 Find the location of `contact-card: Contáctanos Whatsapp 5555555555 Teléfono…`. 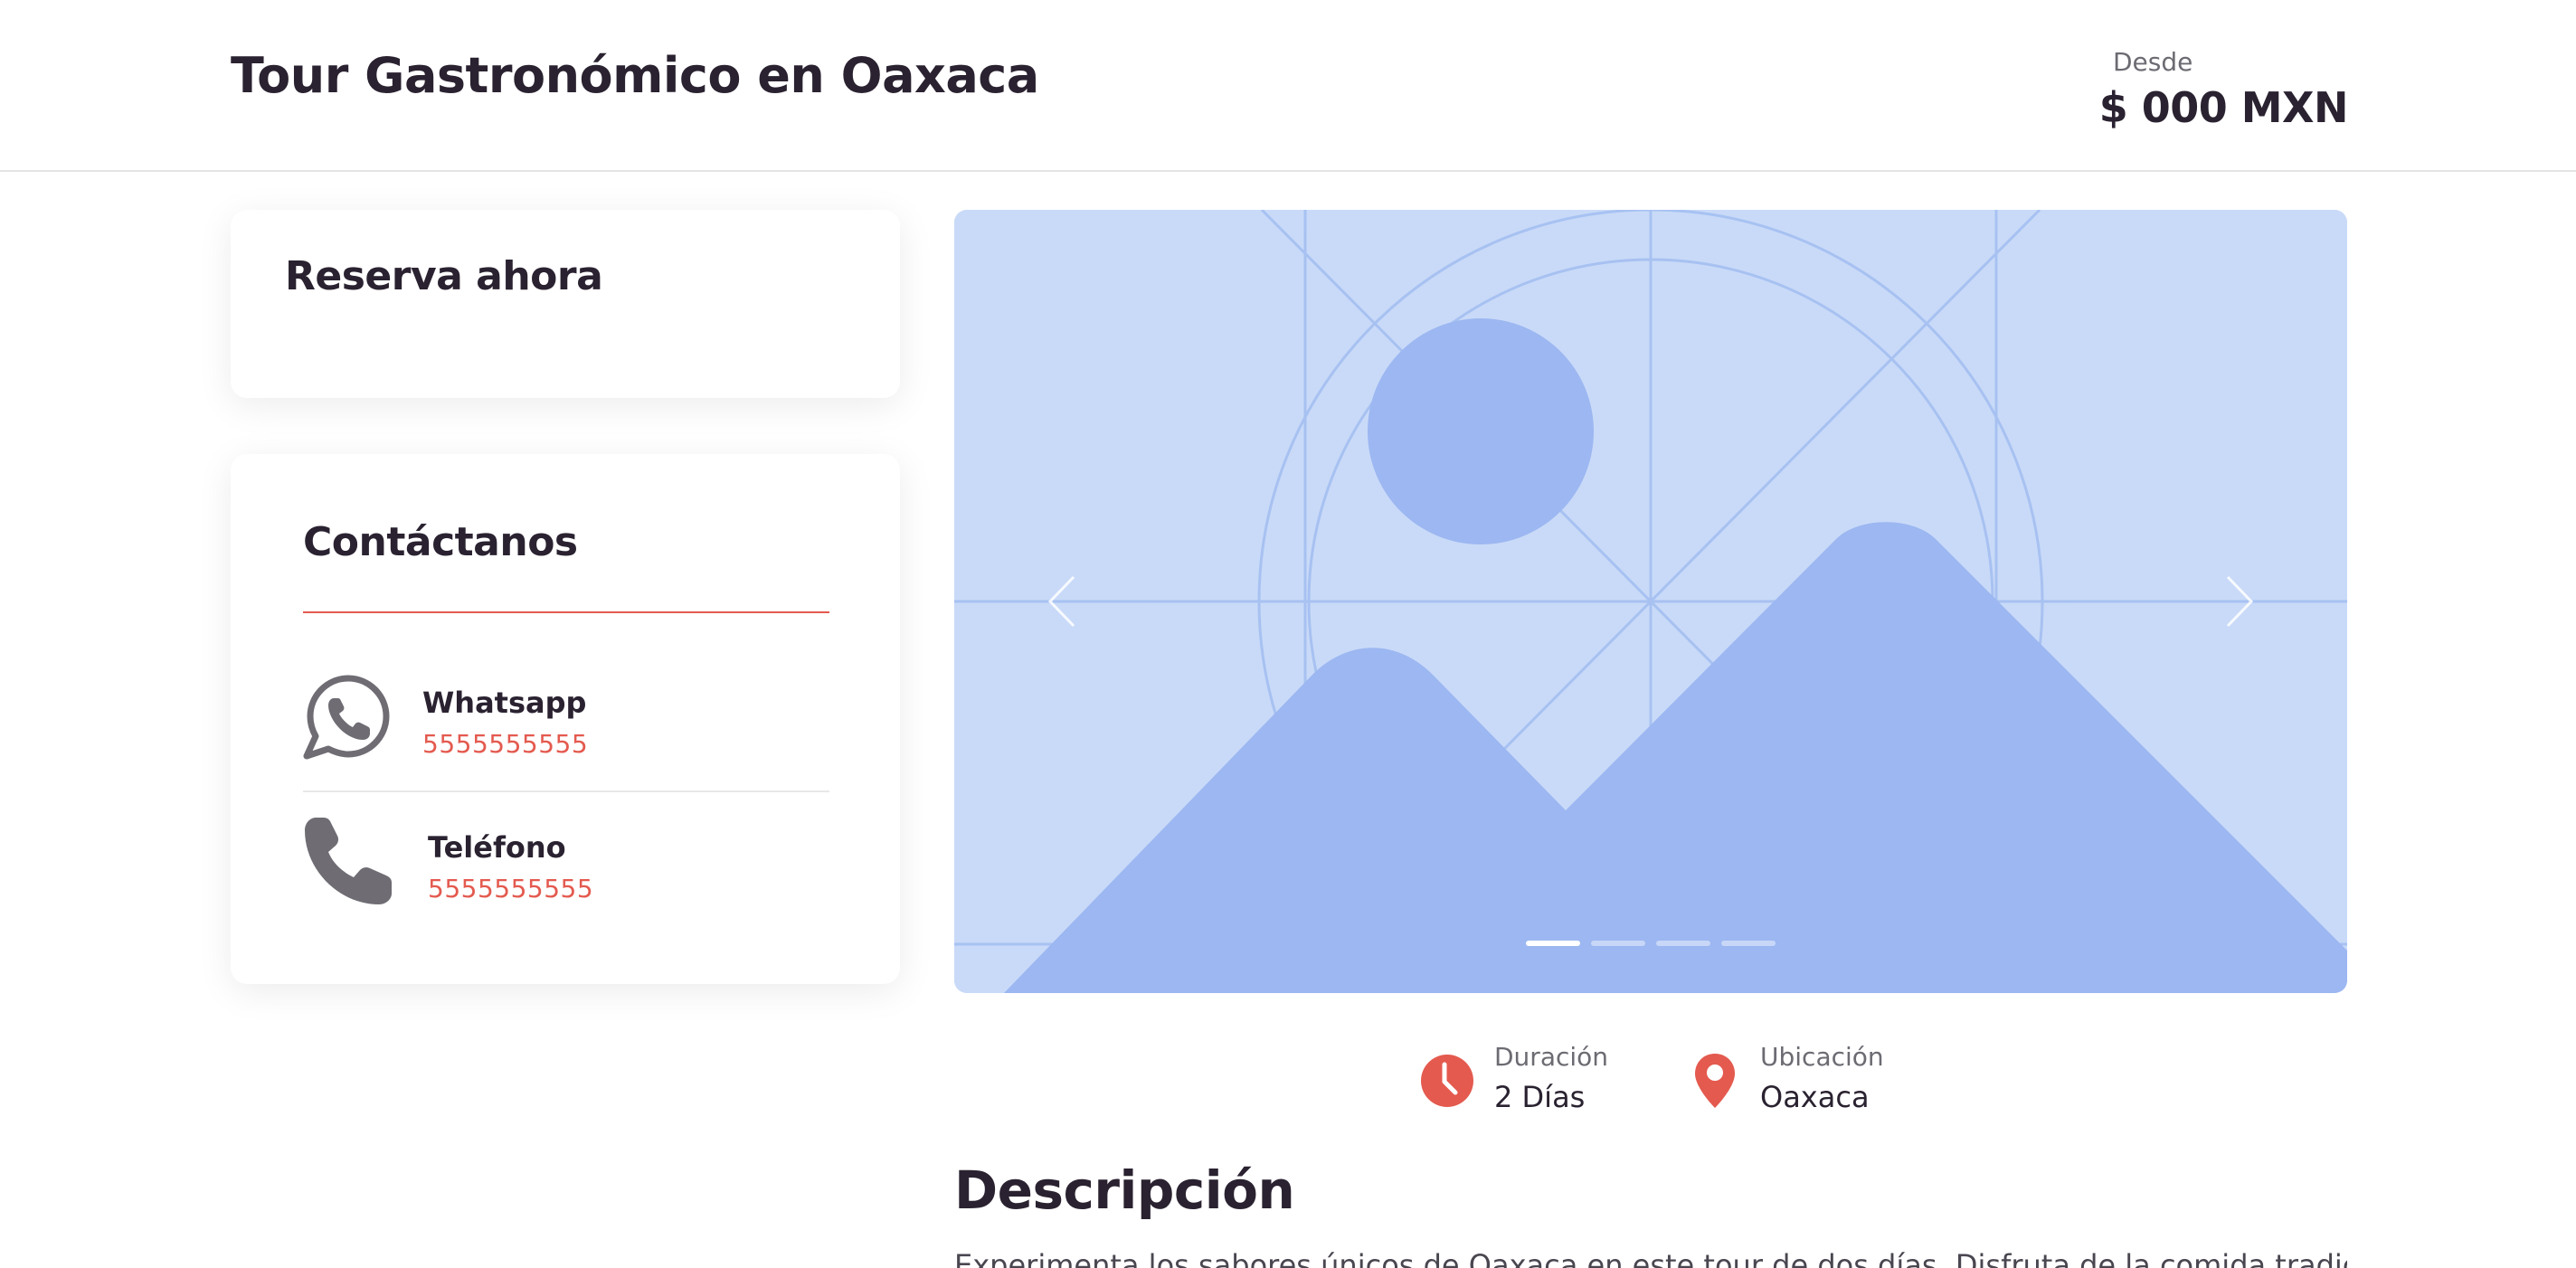

contact-card: Contáctanos Whatsapp 5555555555 Teléfono… is located at coordinates (566, 719).